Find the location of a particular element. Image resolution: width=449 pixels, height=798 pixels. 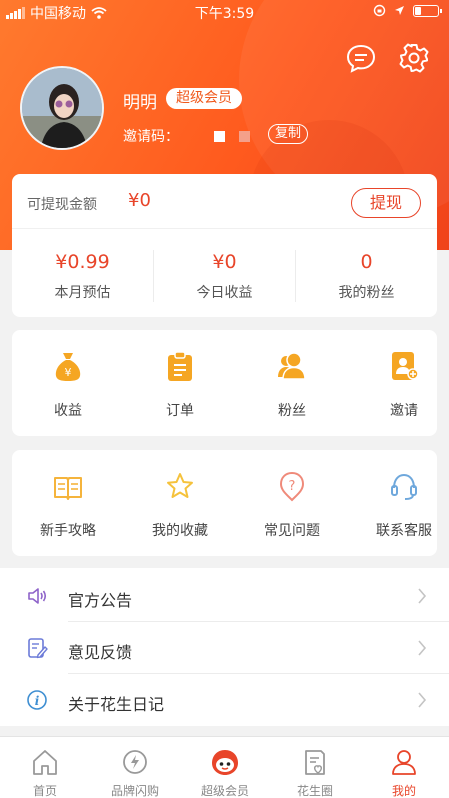

tab-label: 品牌闪购 is located at coordinates (134, 791).